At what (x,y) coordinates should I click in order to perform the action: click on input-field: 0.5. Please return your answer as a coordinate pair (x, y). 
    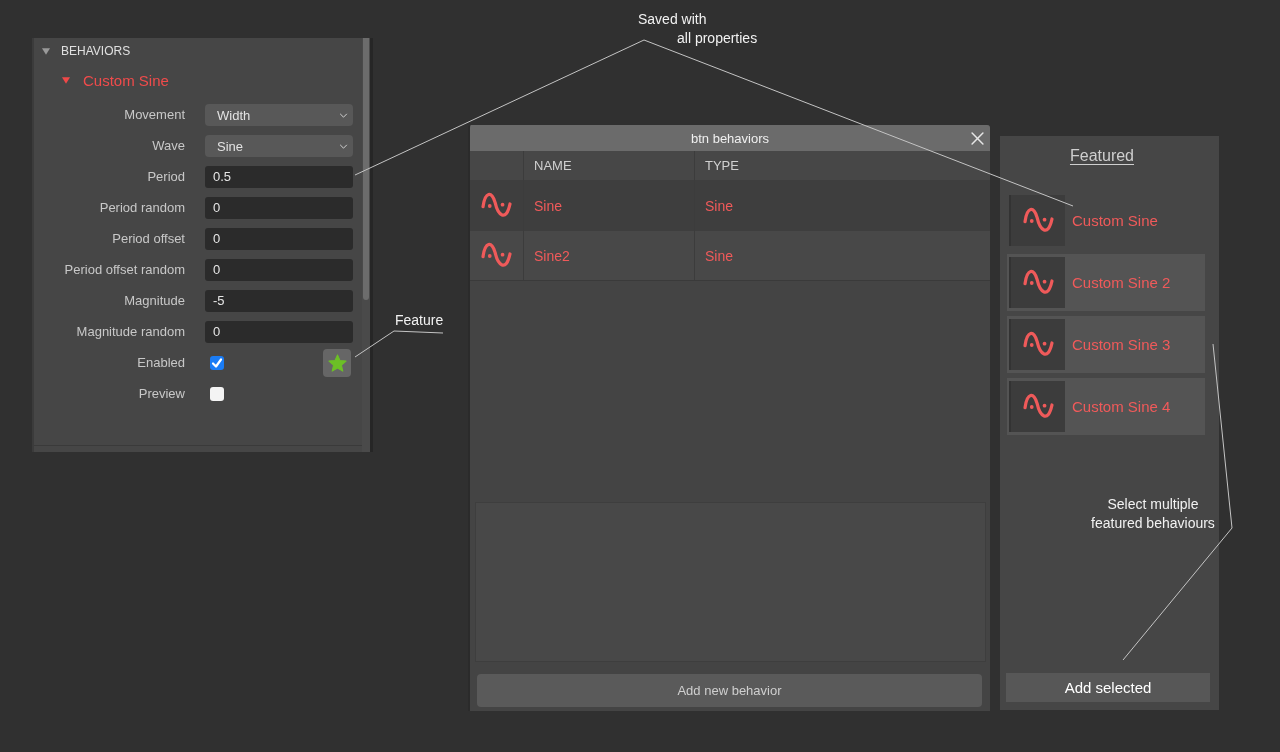
    Looking at the image, I should click on (279, 177).